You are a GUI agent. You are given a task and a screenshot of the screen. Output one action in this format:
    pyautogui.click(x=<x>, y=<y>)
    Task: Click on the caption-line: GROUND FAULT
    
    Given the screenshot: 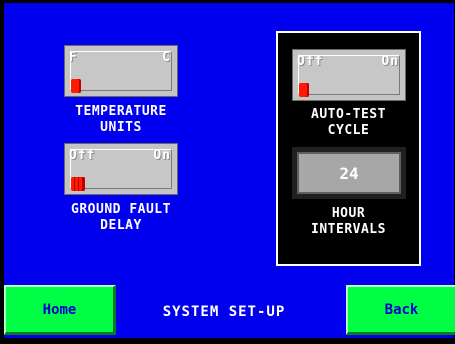 What is the action you would take?
    pyautogui.click(x=121, y=209)
    